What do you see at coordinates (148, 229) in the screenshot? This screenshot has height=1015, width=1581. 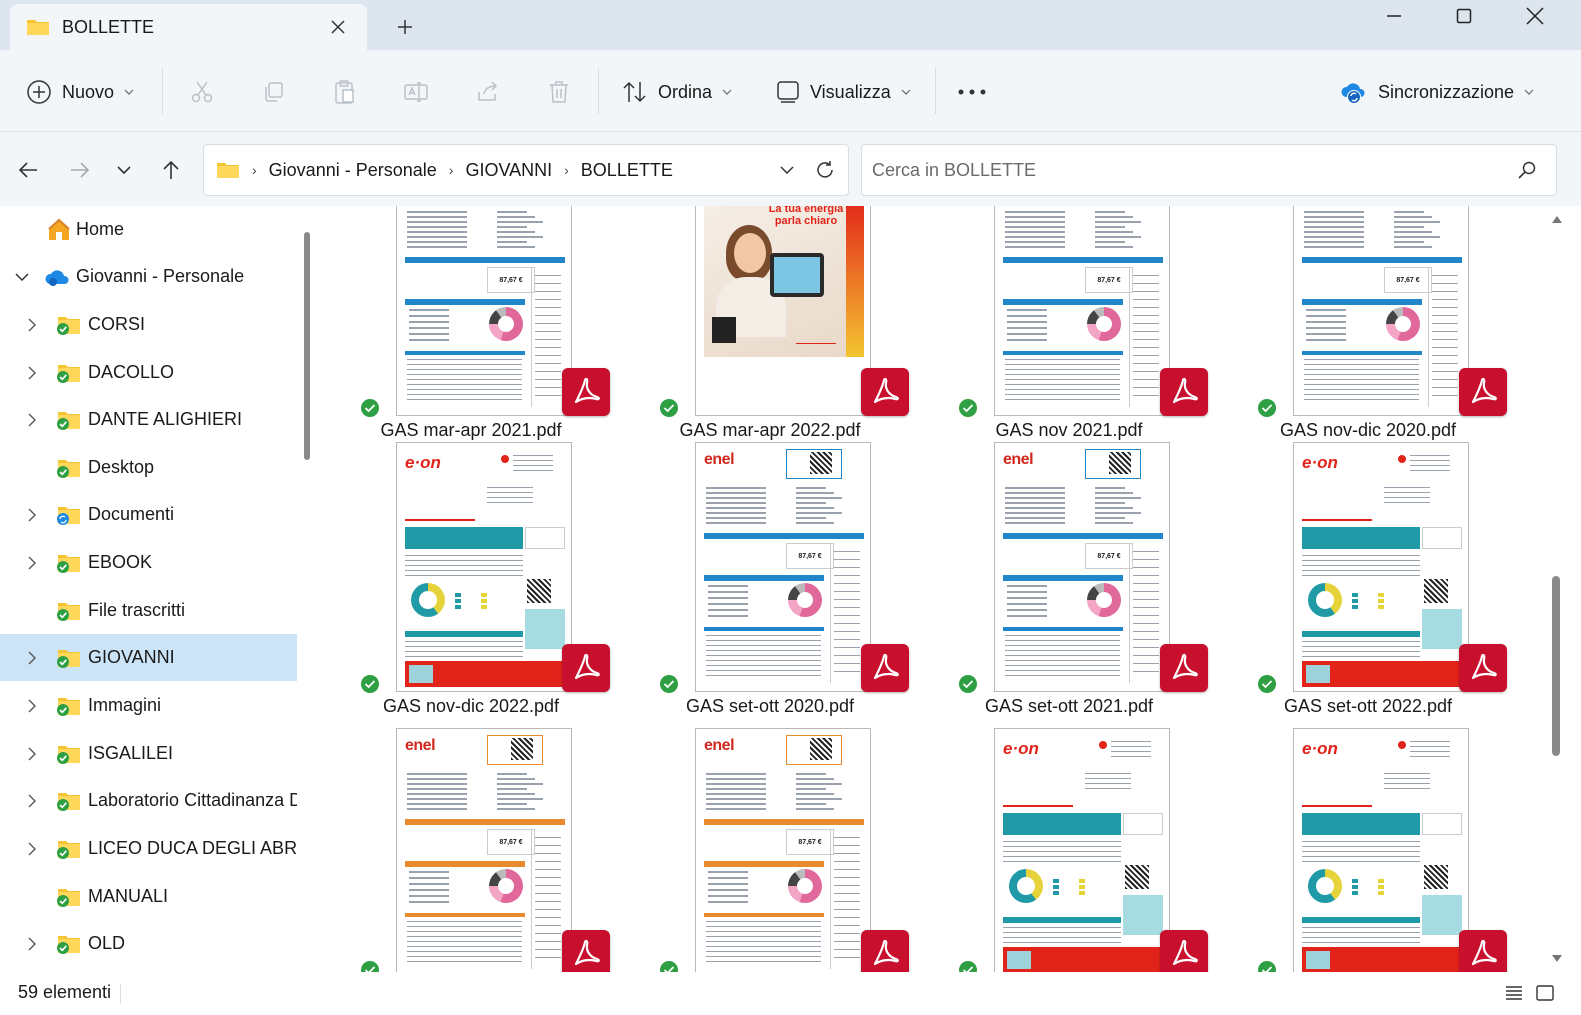 I see `sidebar-item: Home` at bounding box center [148, 229].